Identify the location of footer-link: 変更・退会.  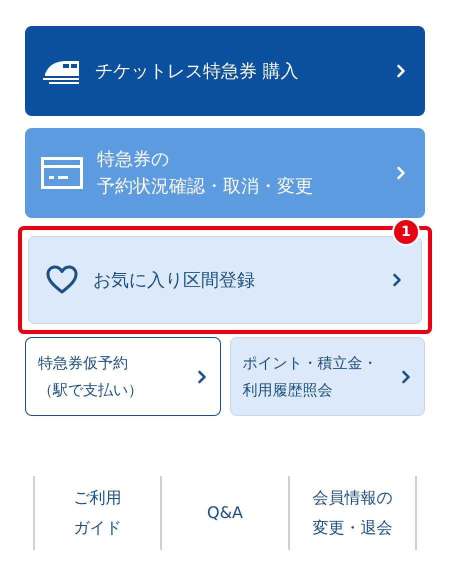
(352, 528).